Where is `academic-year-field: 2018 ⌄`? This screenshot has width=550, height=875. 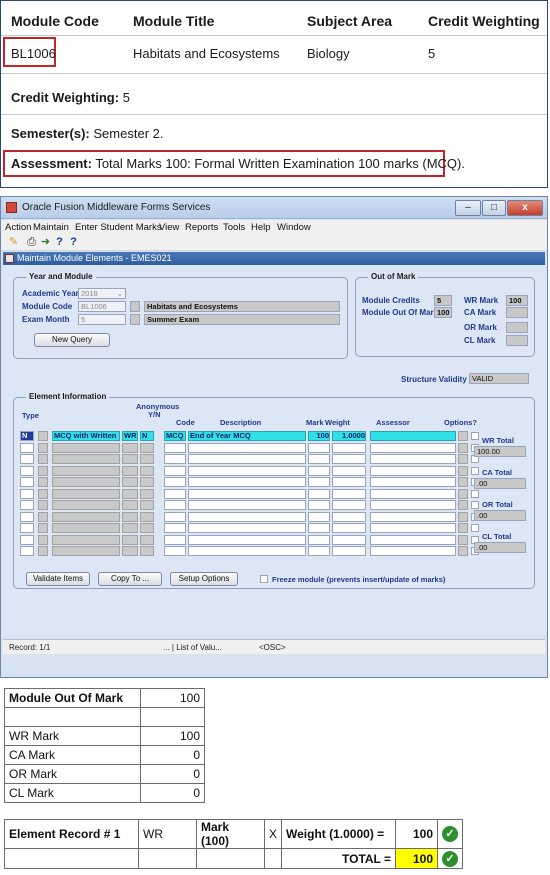
academic-year-field: 2018 ⌄ is located at coordinates (102, 293).